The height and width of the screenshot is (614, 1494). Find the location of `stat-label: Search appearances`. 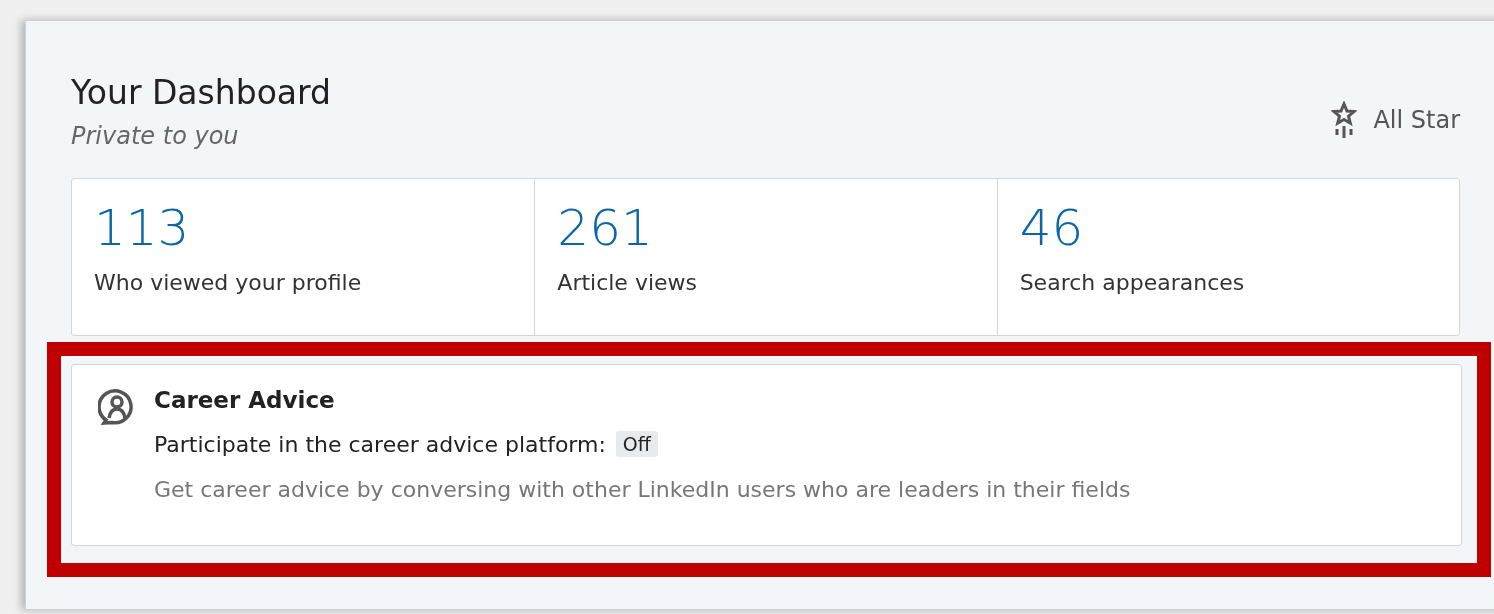

stat-label: Search appearances is located at coordinates (1132, 282).